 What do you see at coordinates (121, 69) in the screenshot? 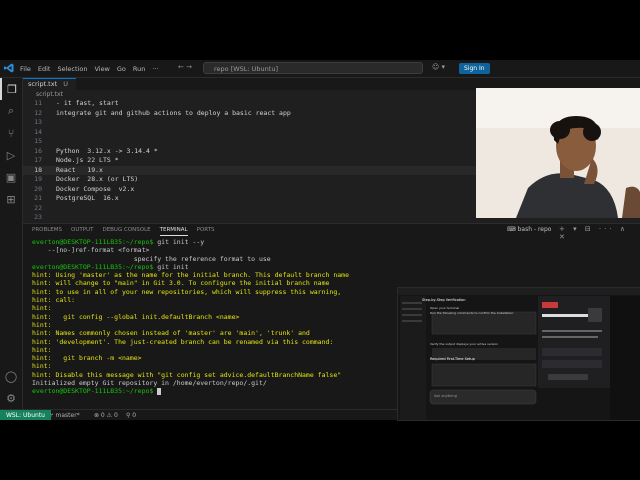
I see `menu-go: Go` at bounding box center [121, 69].